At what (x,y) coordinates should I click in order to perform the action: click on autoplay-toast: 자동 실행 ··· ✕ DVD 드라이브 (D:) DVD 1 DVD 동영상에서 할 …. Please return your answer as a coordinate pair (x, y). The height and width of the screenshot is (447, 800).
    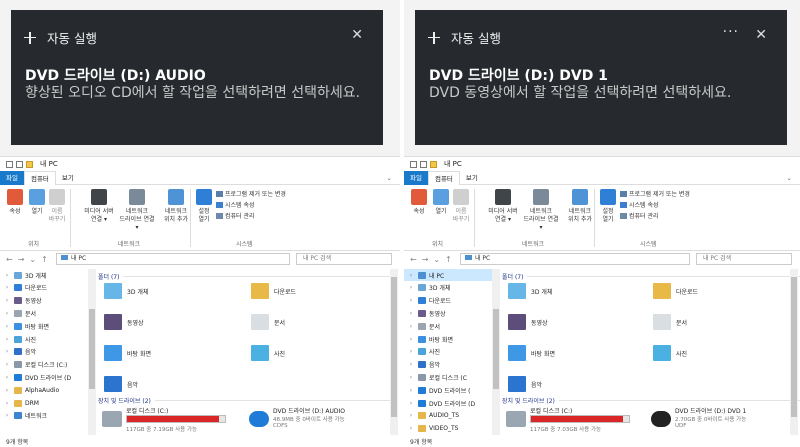
    Looking at the image, I should click on (601, 77).